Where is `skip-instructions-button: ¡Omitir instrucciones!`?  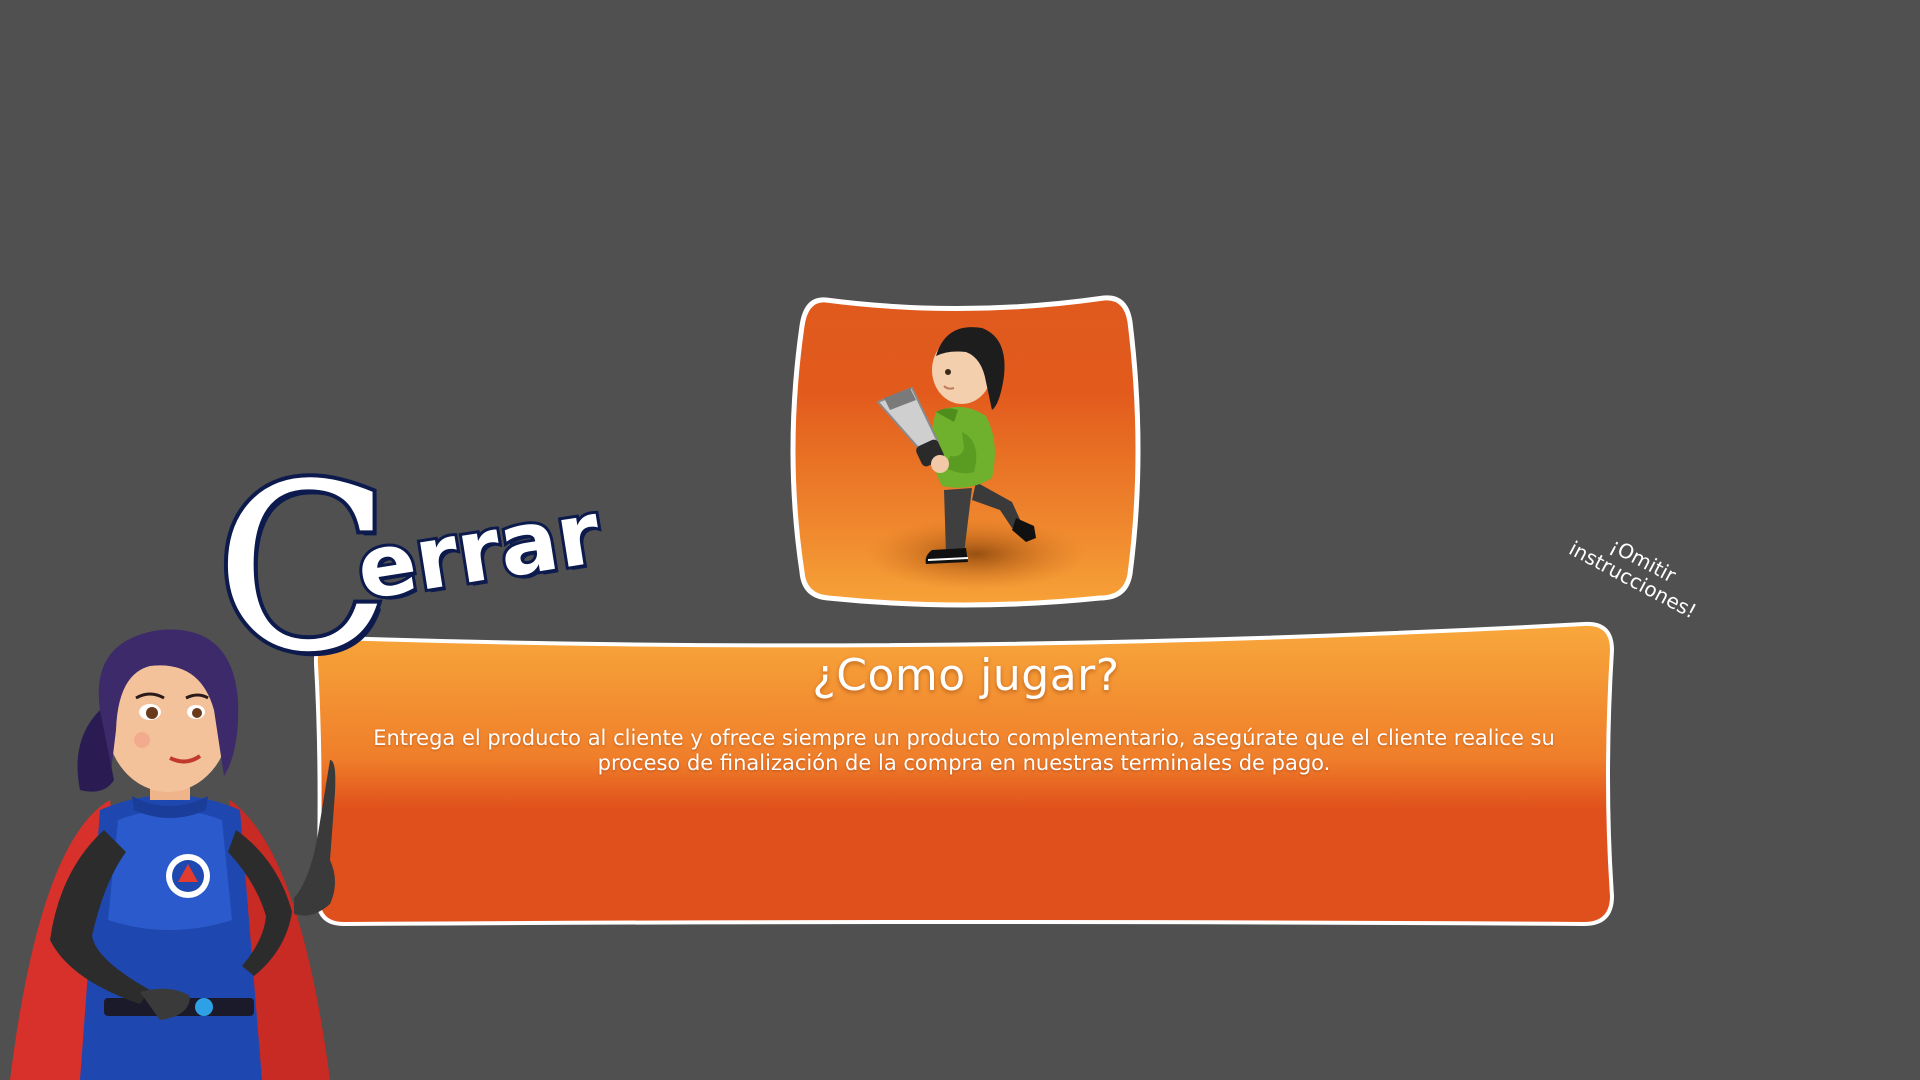
skip-instructions-button: ¡Omitir instrucciones! is located at coordinates (1638, 570).